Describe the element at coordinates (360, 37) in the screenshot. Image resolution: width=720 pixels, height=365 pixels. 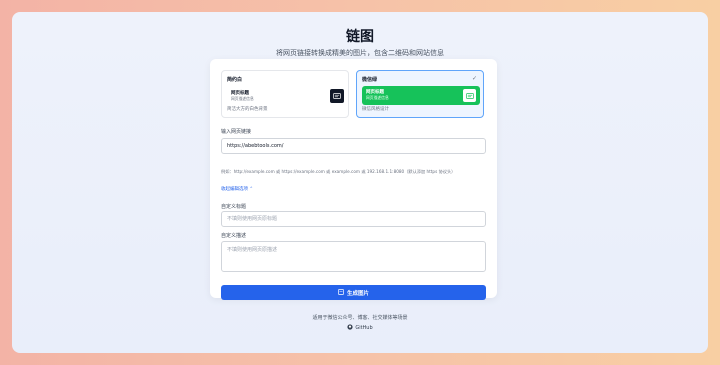
I see `page-title: 链图` at that location.